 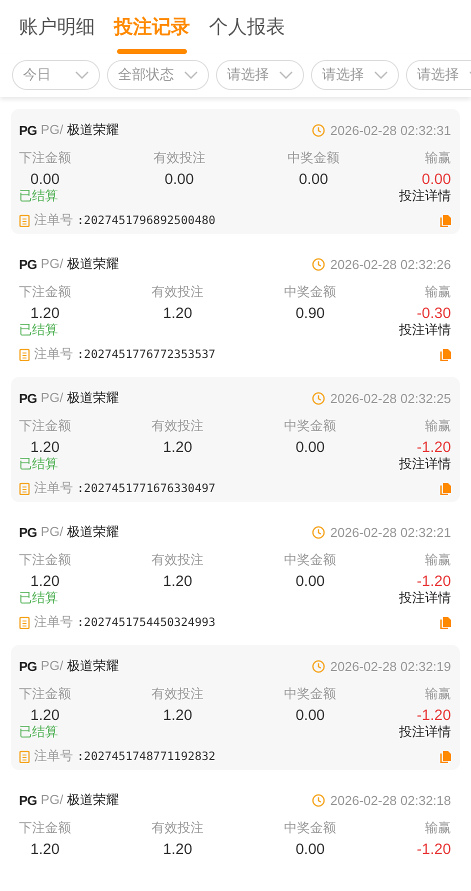 What do you see at coordinates (390, 264) in the screenshot?
I see `bet-time: 2026-02-28 02:32:26` at bounding box center [390, 264].